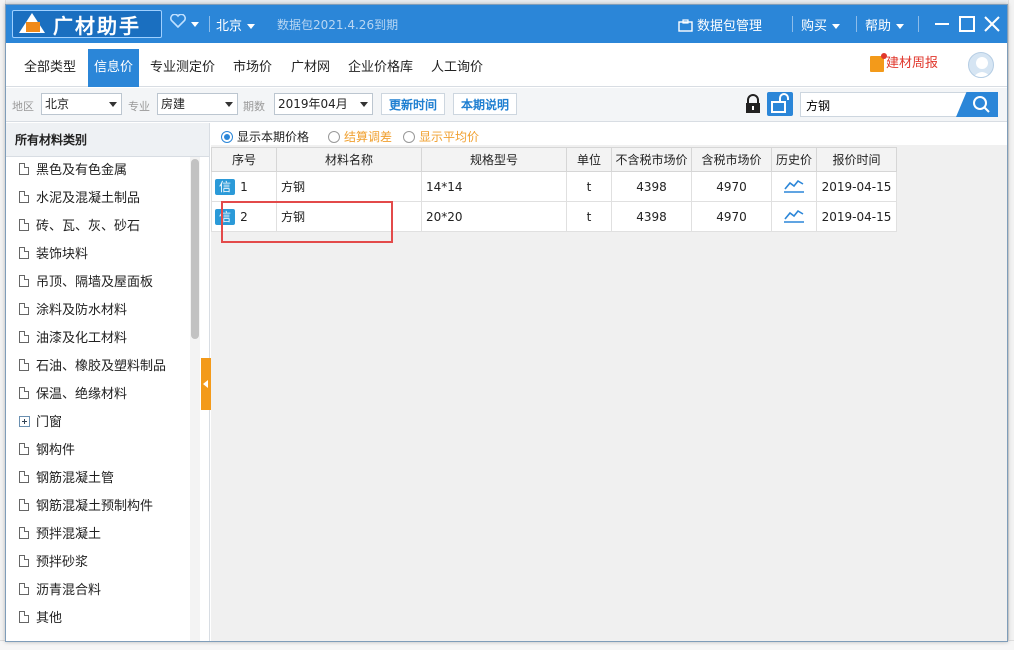 Image resolution: width=1014 pixels, height=650 pixels. I want to click on period-label: 期数, so click(254, 106).